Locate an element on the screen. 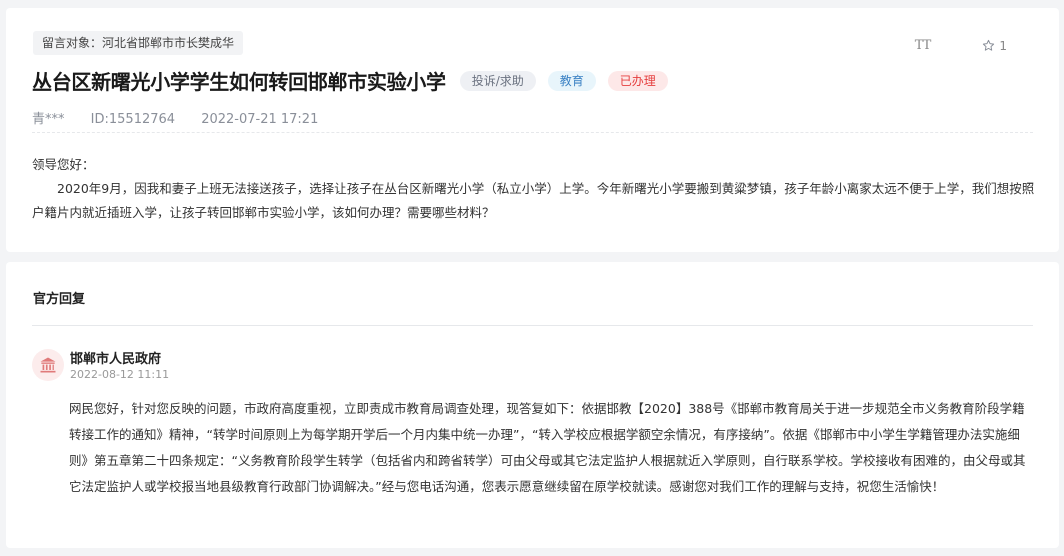  favorite-count: 1 is located at coordinates (1003, 45).